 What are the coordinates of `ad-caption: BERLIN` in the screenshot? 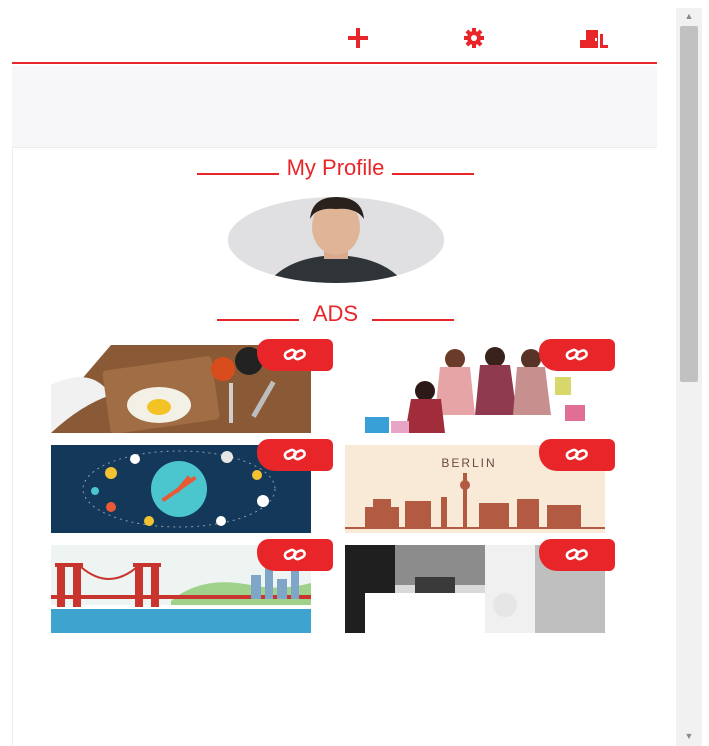 It's located at (468, 463).